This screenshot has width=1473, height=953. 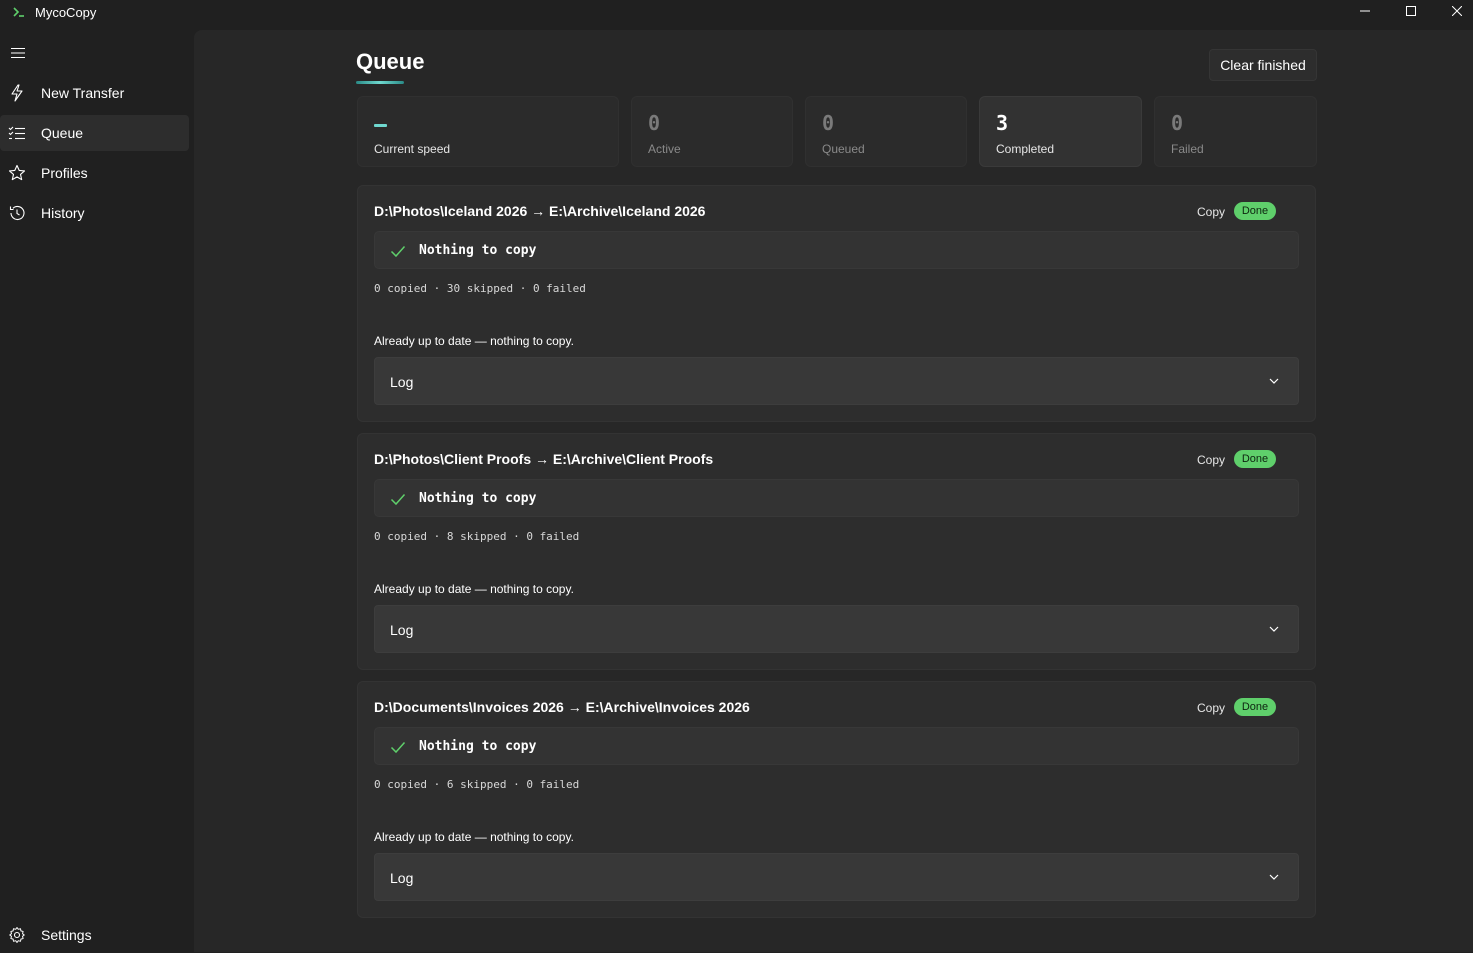 What do you see at coordinates (1235, 131) in the screenshot?
I see `stat-card-failed: 0 Failed` at bounding box center [1235, 131].